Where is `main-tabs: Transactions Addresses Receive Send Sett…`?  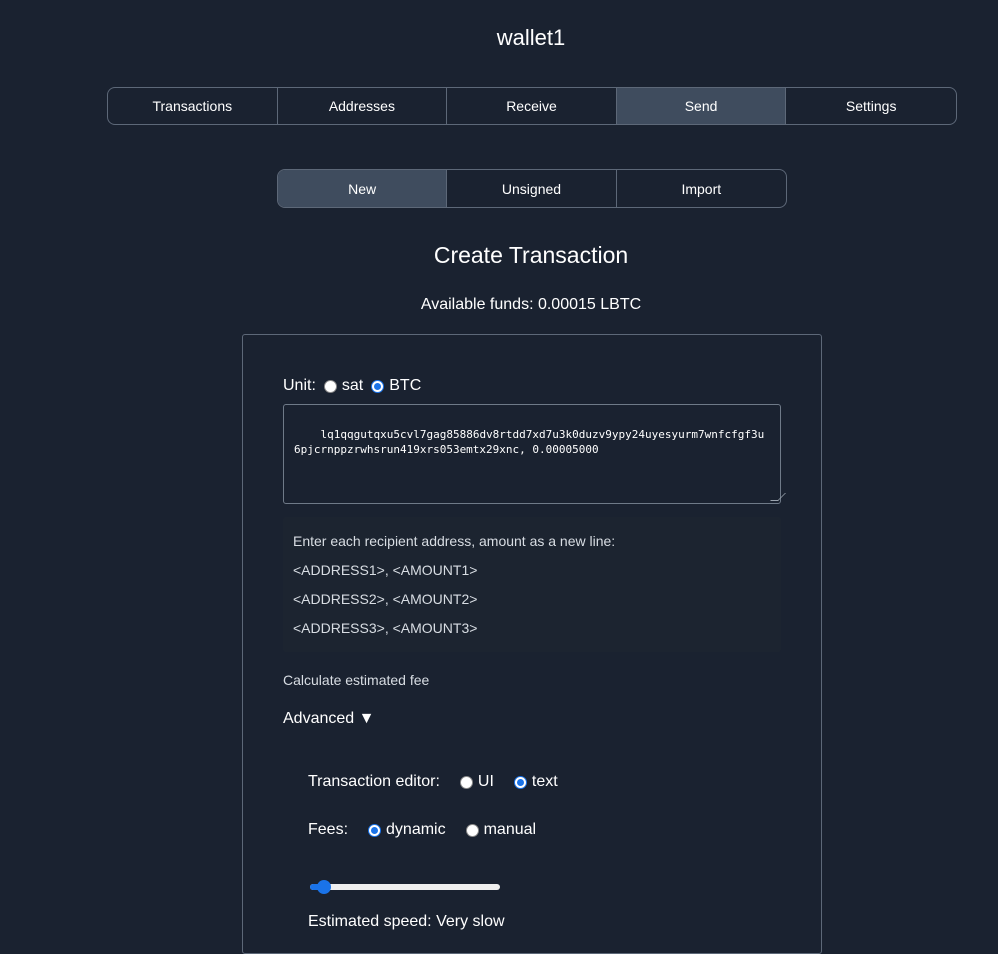 main-tabs: Transactions Addresses Receive Send Sett… is located at coordinates (532, 106).